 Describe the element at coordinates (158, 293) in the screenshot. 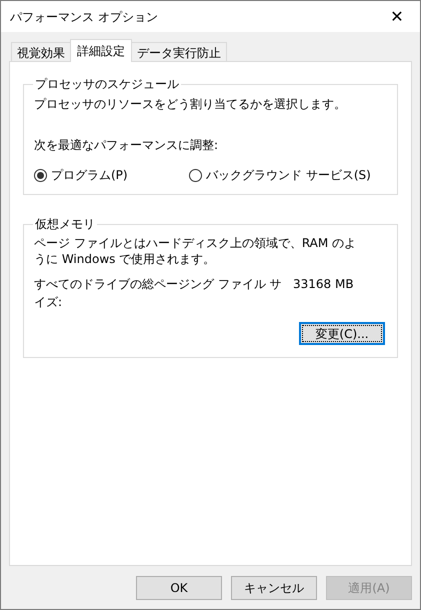

I see `size-label: すべてのドライブの総ページング ファイル サイズ:` at that location.